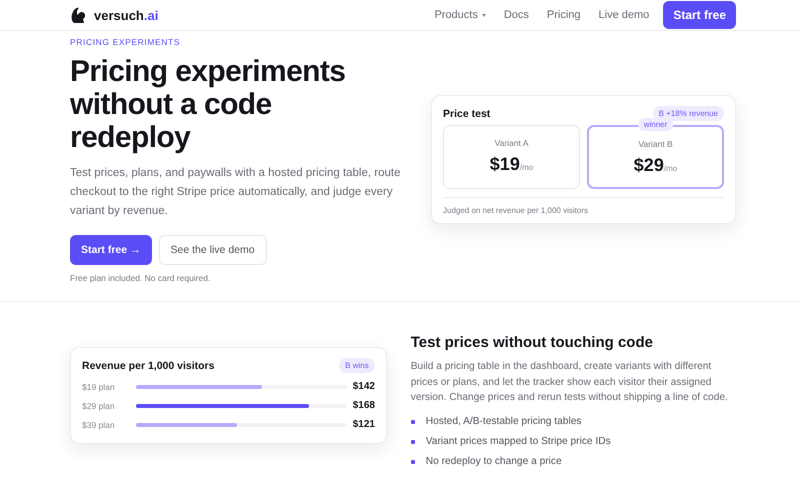  What do you see at coordinates (363, 386) in the screenshot?
I see `revenue-value: $142` at bounding box center [363, 386].